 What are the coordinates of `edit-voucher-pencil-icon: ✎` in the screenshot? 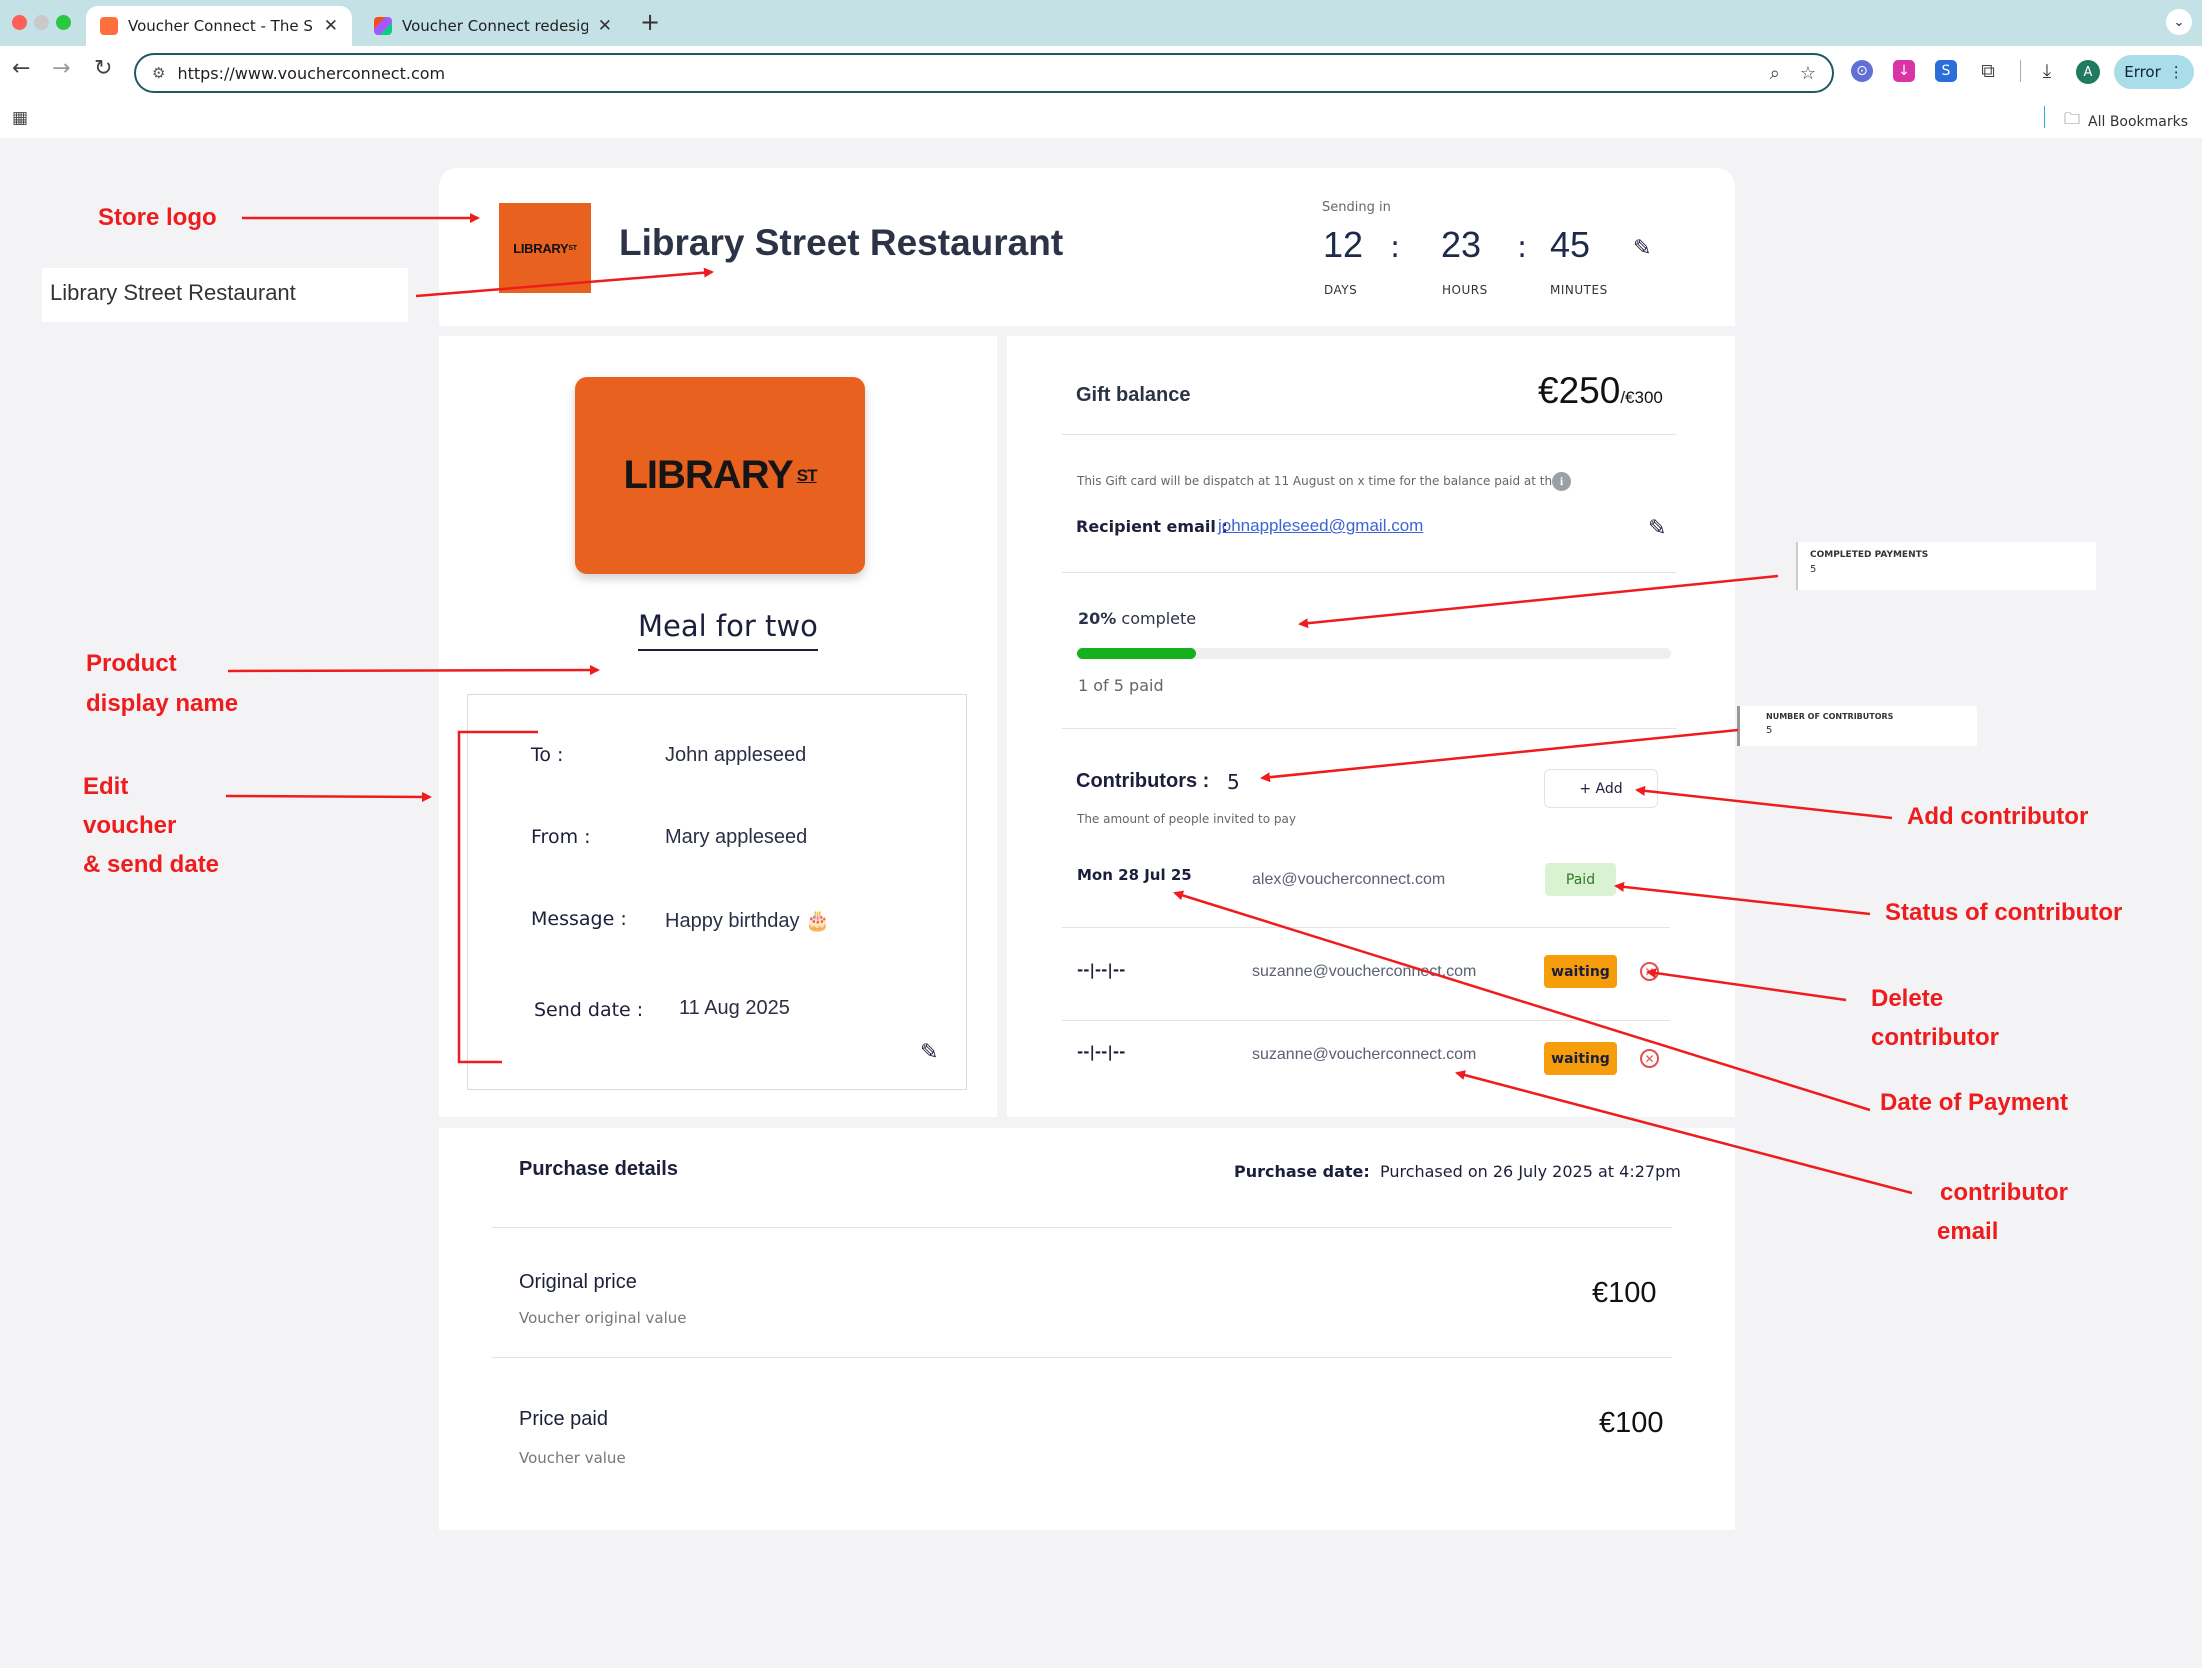 It's located at (929, 1052).